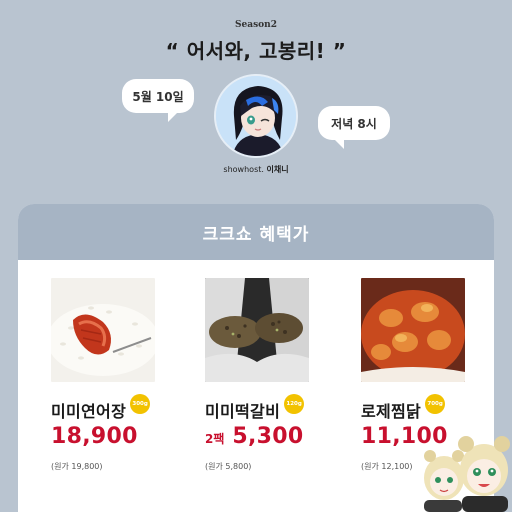  What do you see at coordinates (435, 404) in the screenshot?
I see `weight-badge: 700g` at bounding box center [435, 404].